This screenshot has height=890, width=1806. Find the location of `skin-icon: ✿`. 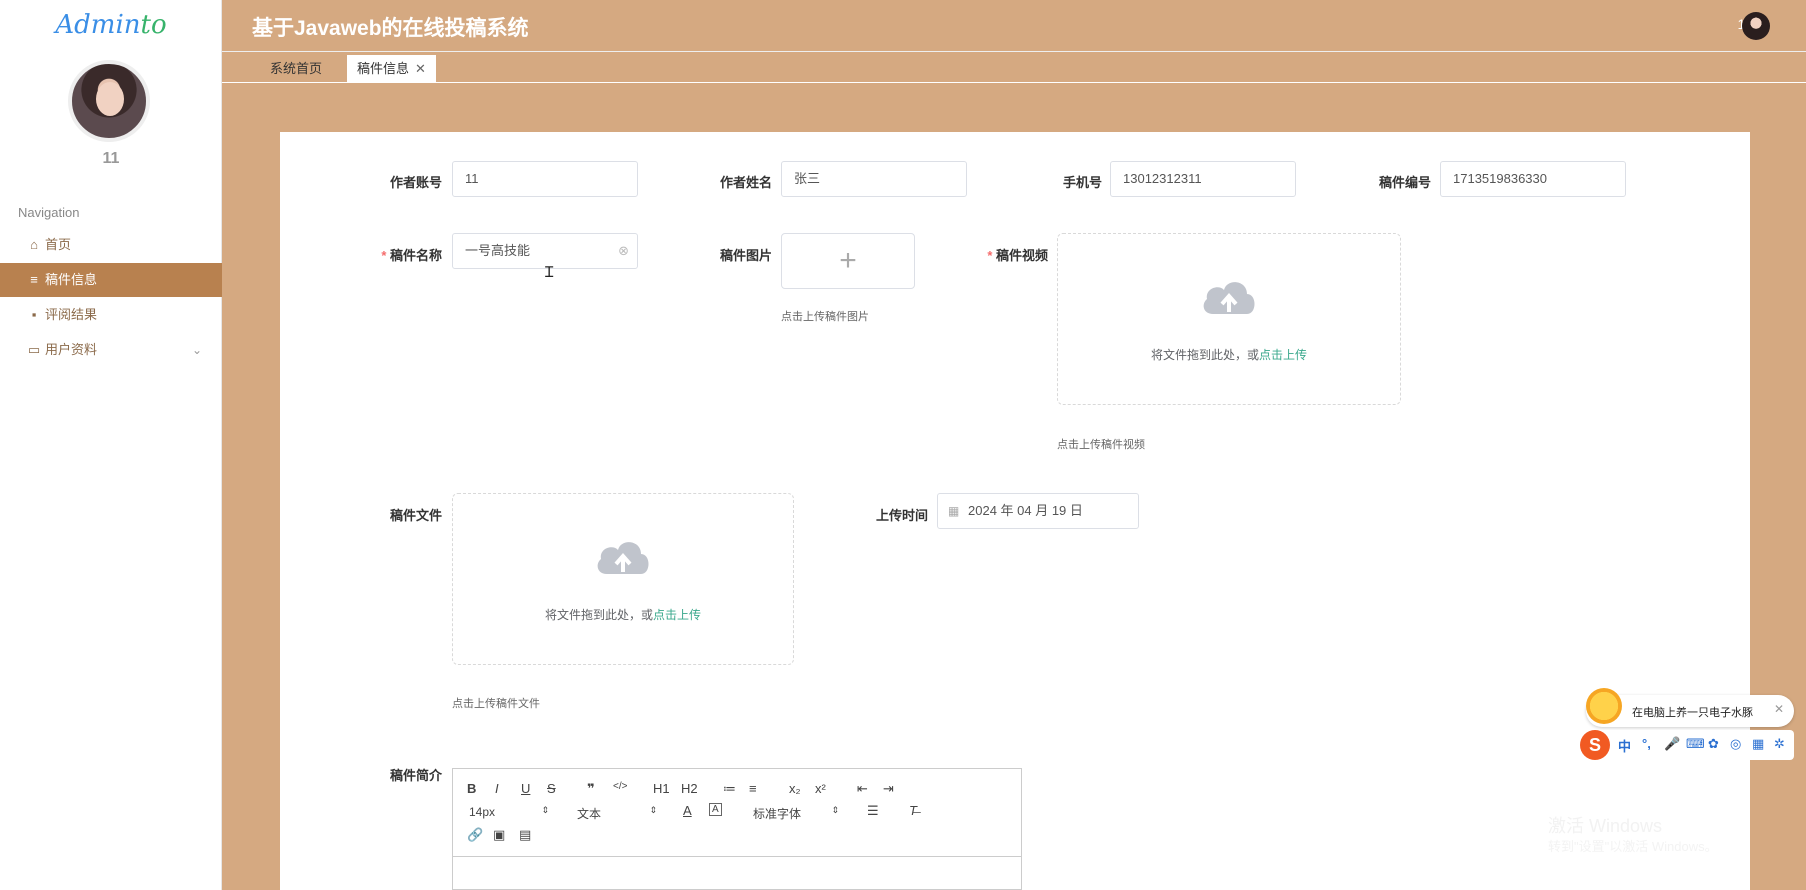

skin-icon: ✿ is located at coordinates (1713, 744).